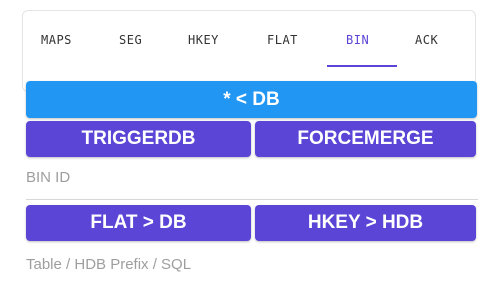 The width and height of the screenshot is (497, 294). Describe the element at coordinates (56, 40) in the screenshot. I see `tab-maps: MAPS` at that location.